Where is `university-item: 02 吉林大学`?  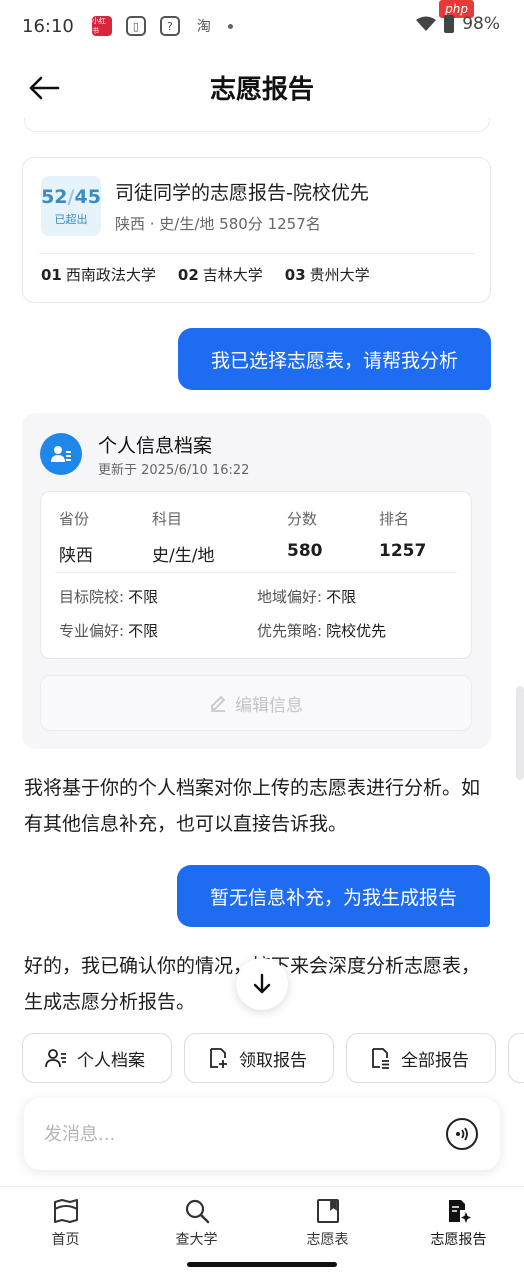
university-item: 02 吉林大学 is located at coordinates (220, 275).